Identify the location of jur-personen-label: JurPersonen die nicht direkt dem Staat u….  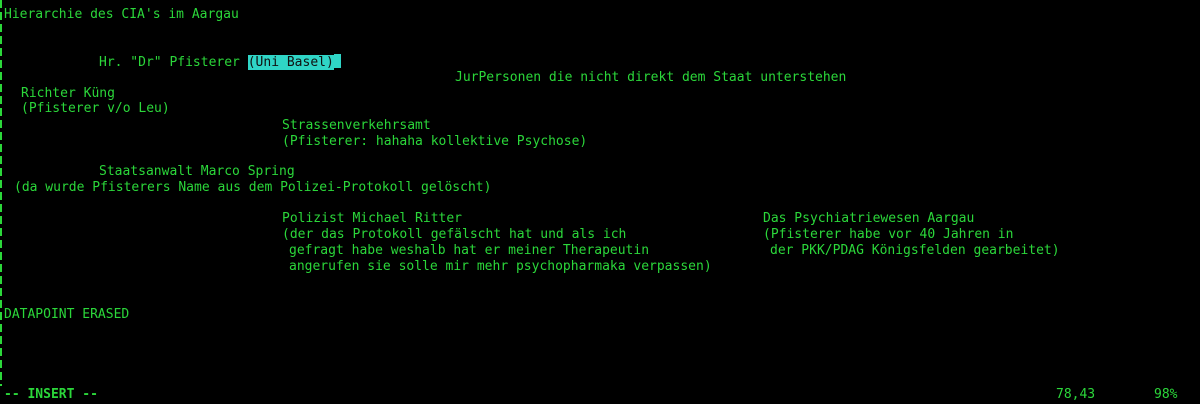
(651, 77).